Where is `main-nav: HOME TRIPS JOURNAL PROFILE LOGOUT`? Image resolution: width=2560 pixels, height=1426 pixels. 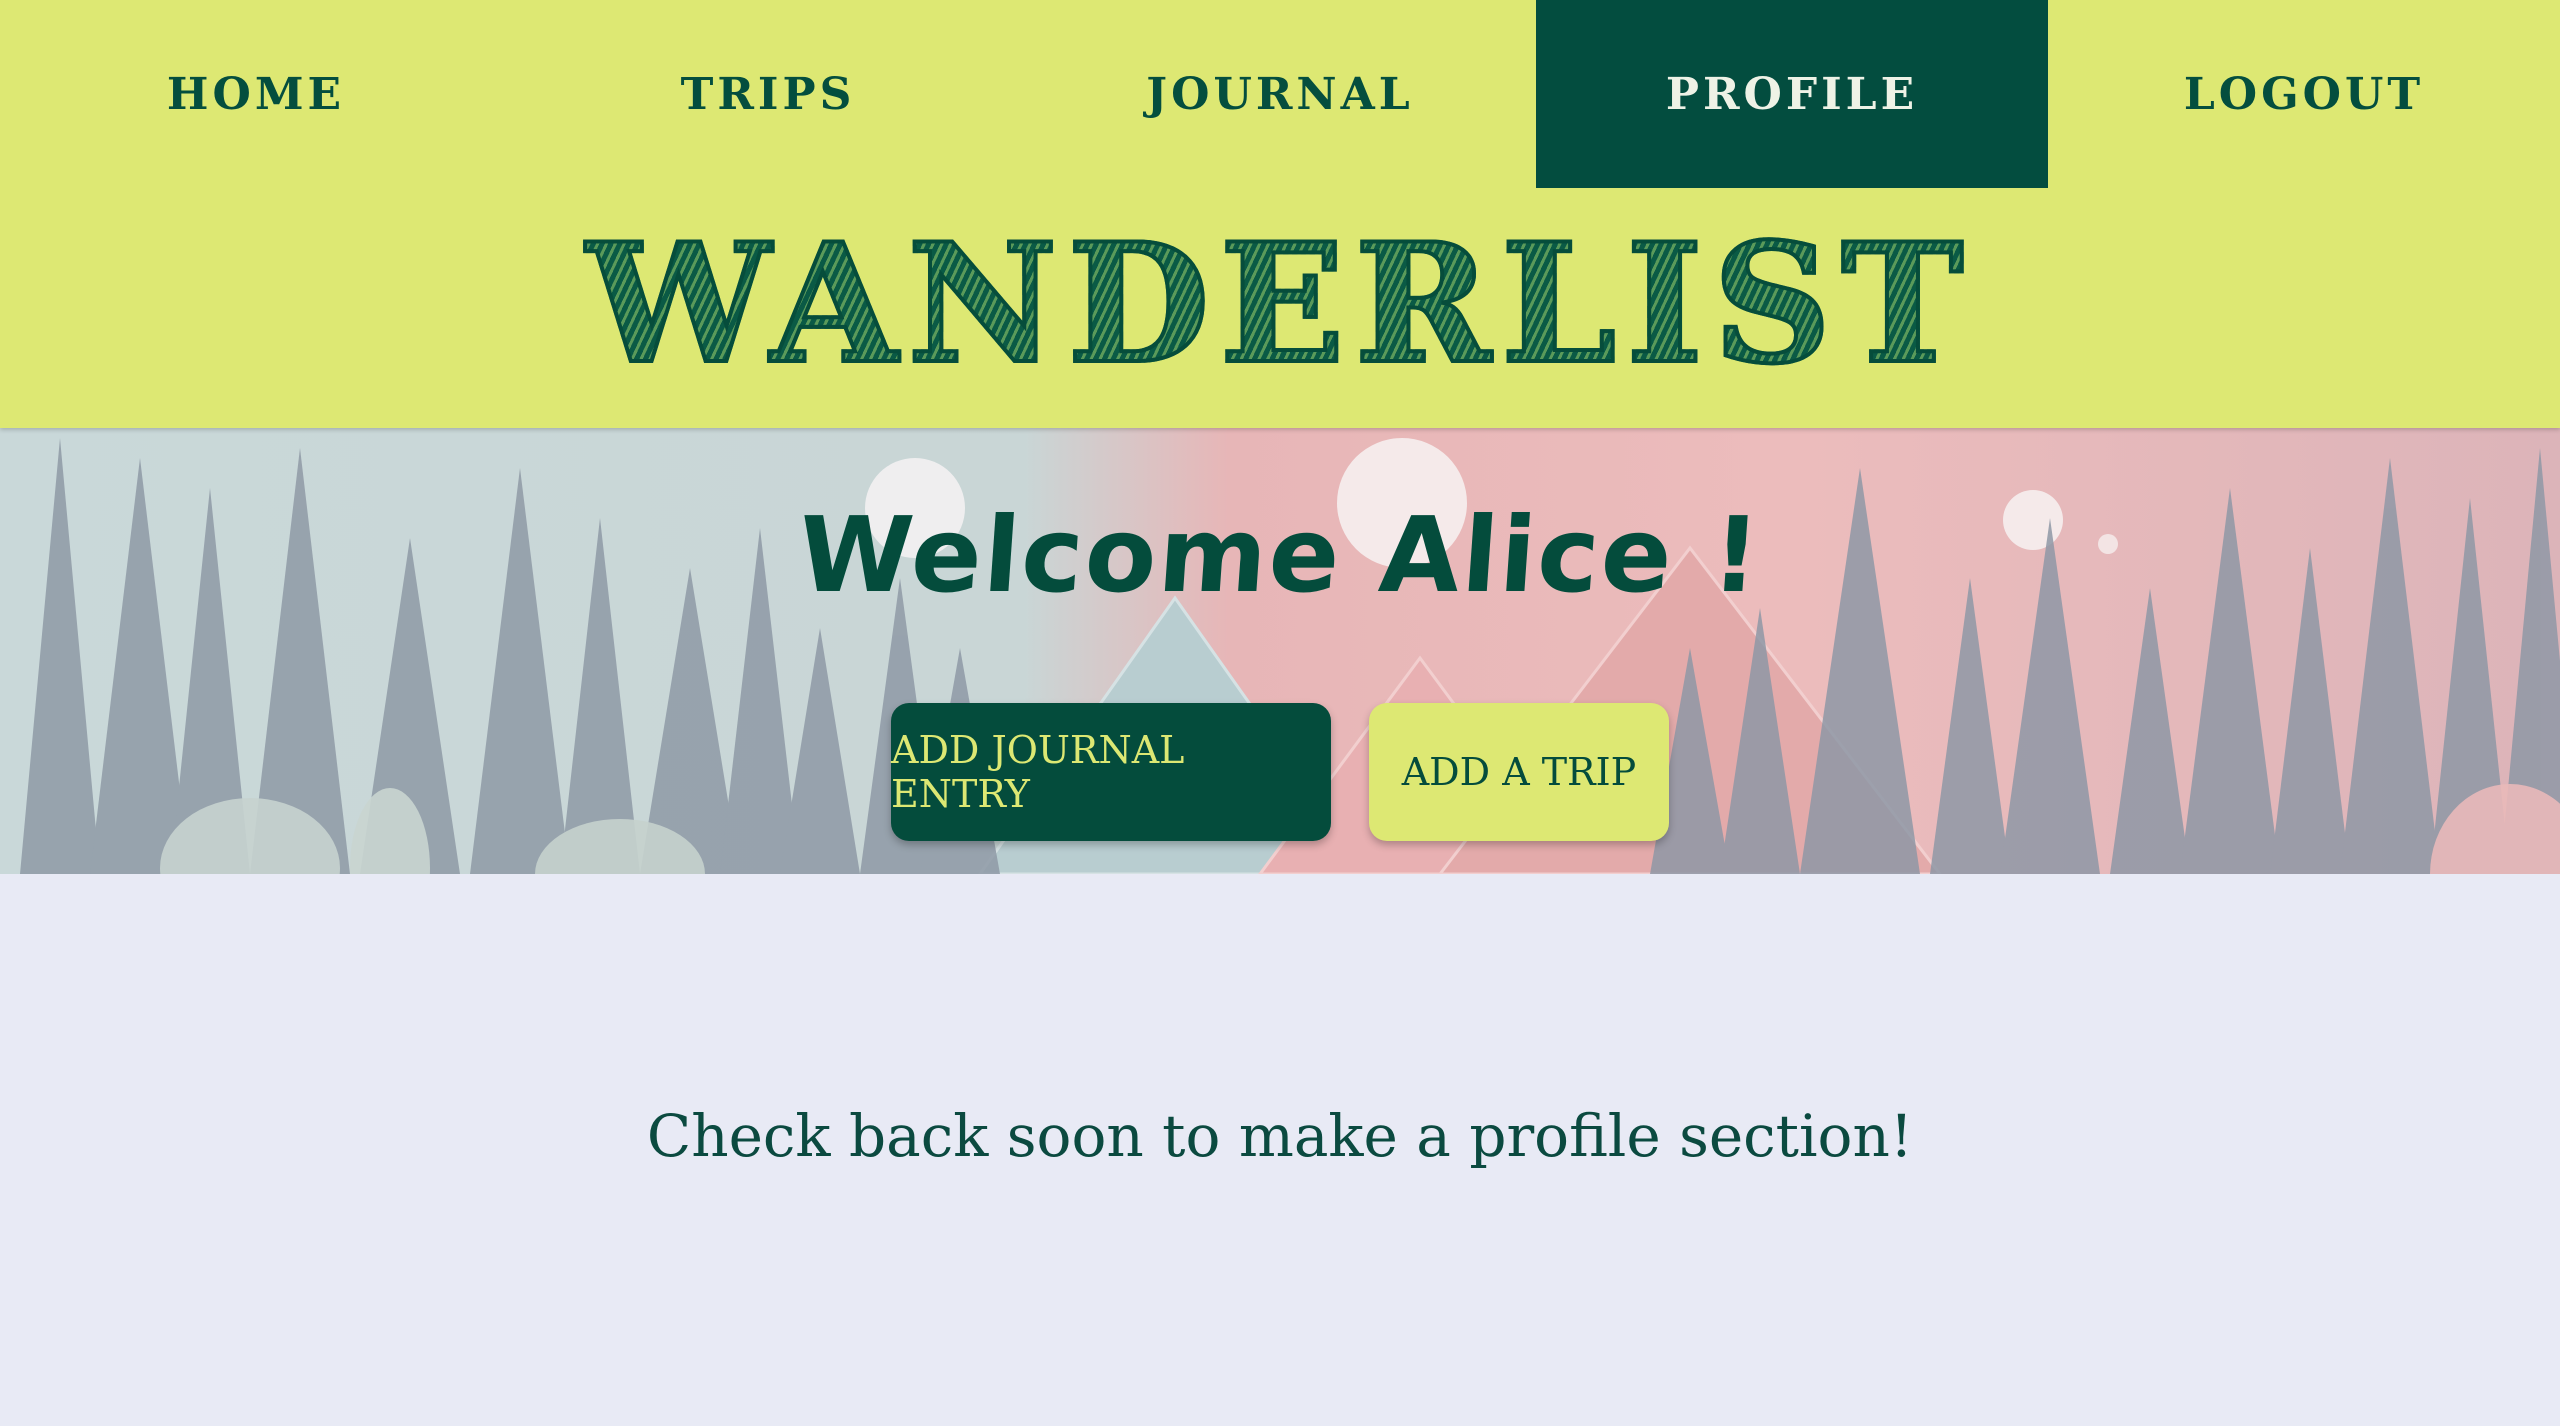
main-nav: HOME TRIPS JOURNAL PROFILE LOGOUT is located at coordinates (1280, 94).